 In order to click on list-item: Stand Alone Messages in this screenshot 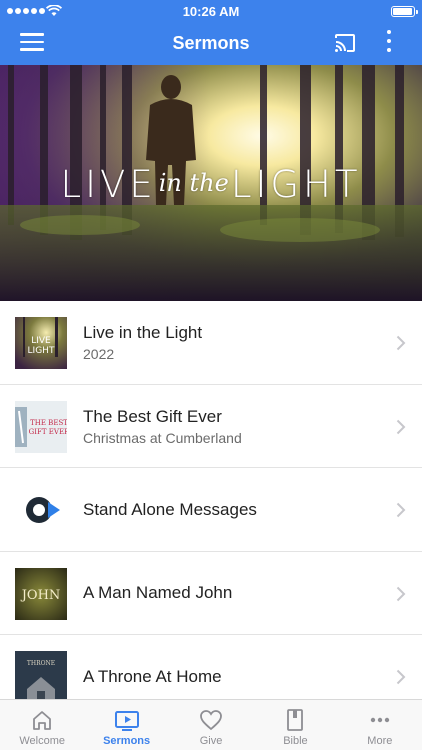, I will do `click(211, 510)`.